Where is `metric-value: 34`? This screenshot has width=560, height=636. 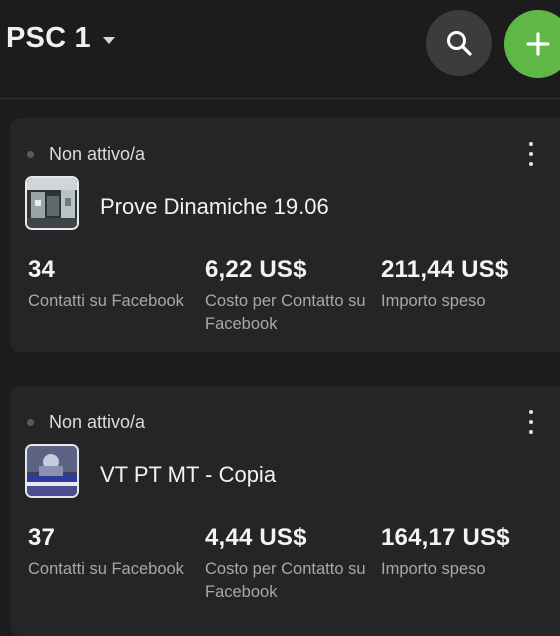
metric-value: 34 is located at coordinates (42, 269).